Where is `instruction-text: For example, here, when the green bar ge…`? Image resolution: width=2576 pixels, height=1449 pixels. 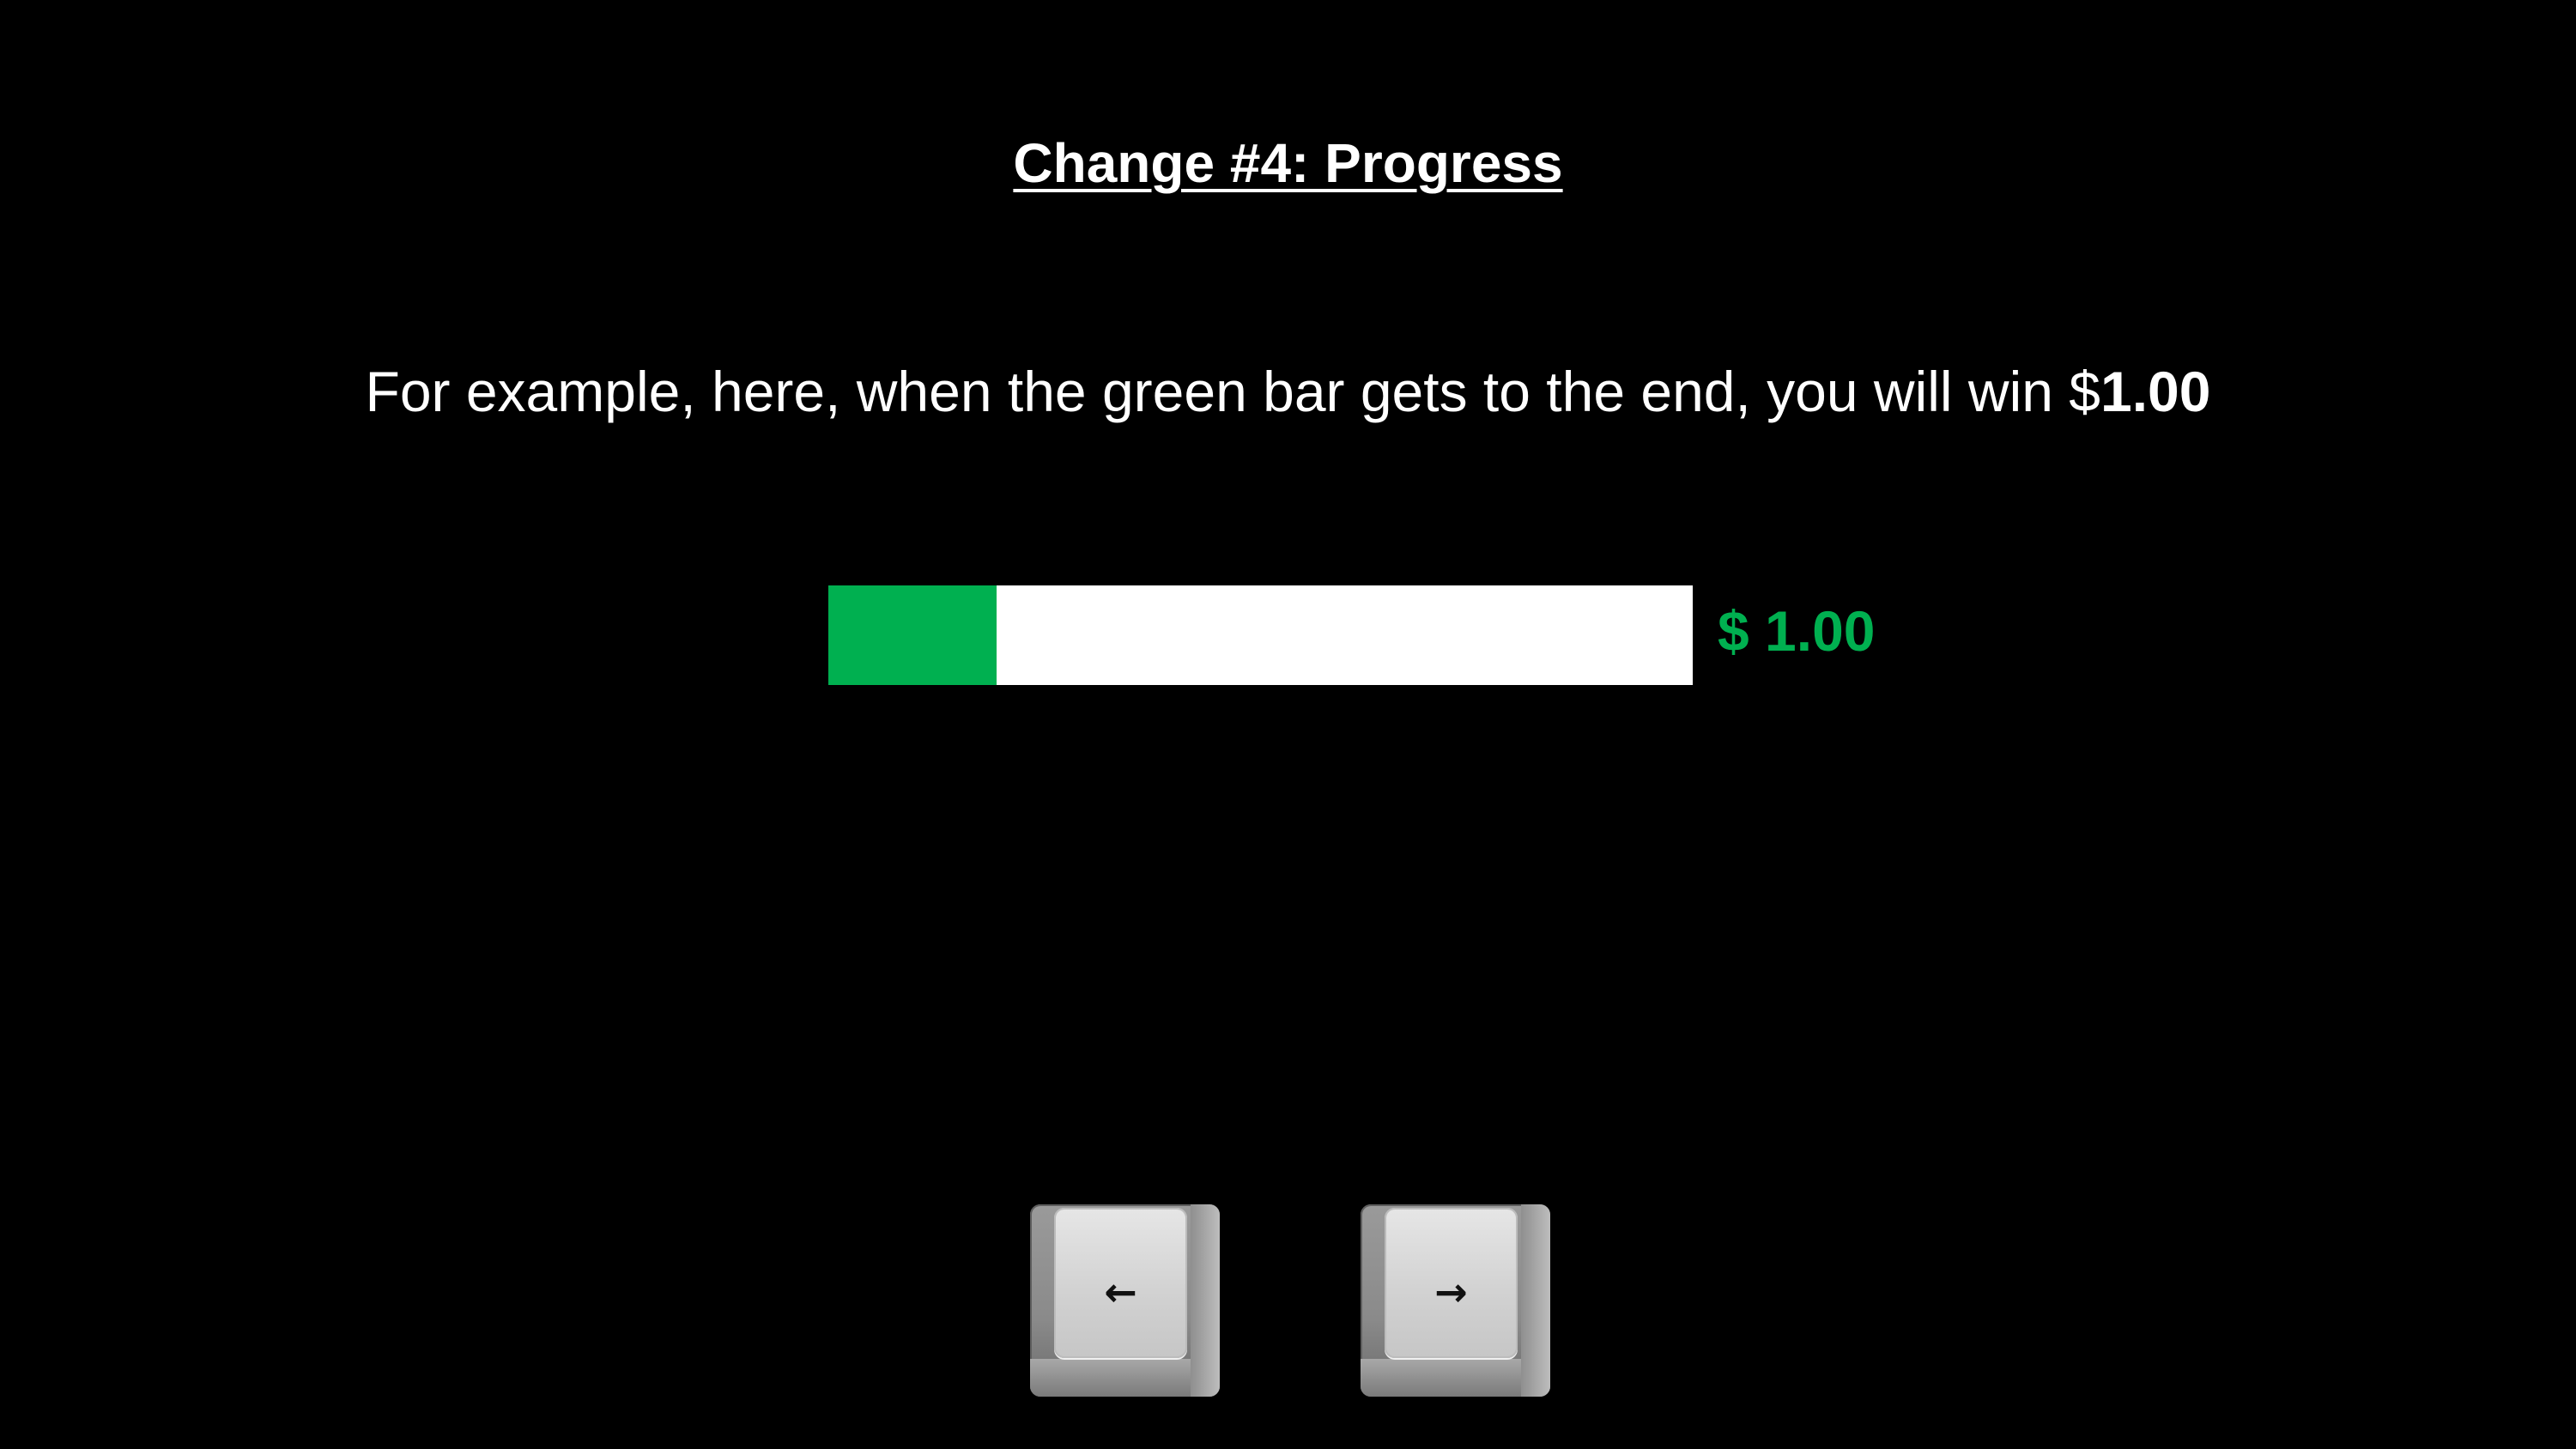 instruction-text: For example, here, when the green bar ge… is located at coordinates (1288, 391).